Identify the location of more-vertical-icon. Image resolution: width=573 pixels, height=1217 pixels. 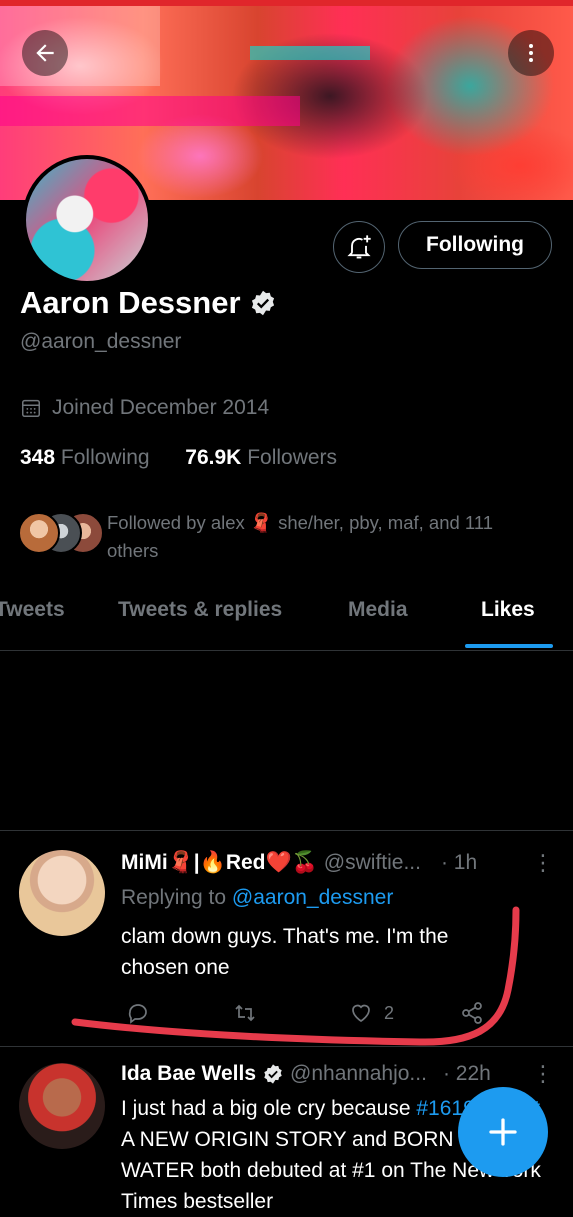
(531, 53).